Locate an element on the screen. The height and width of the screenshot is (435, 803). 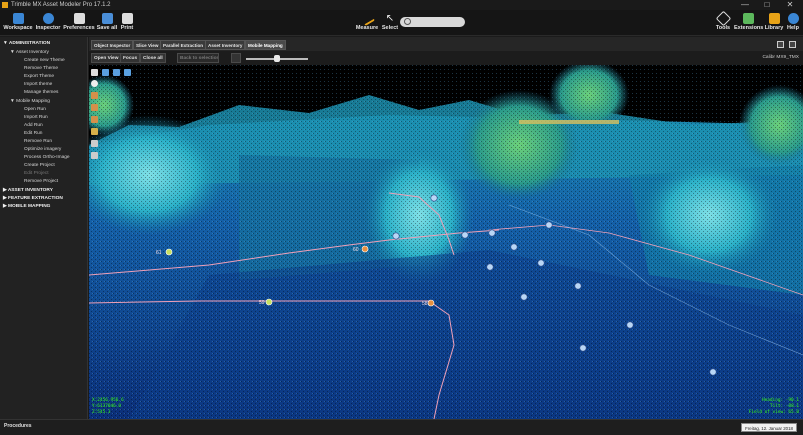
layer-tool-2-icon is located at coordinates (94, 107).